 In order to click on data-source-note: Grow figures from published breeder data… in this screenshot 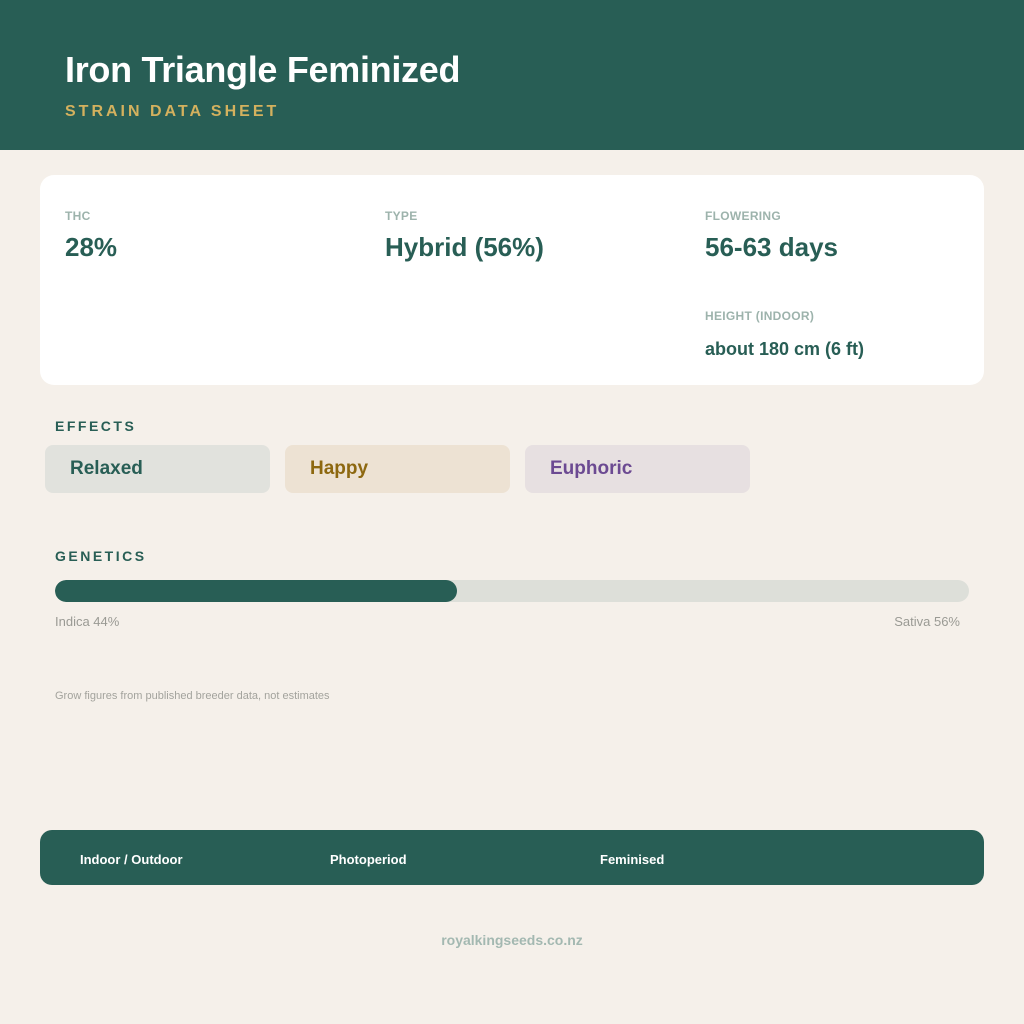, I will do `click(192, 696)`.